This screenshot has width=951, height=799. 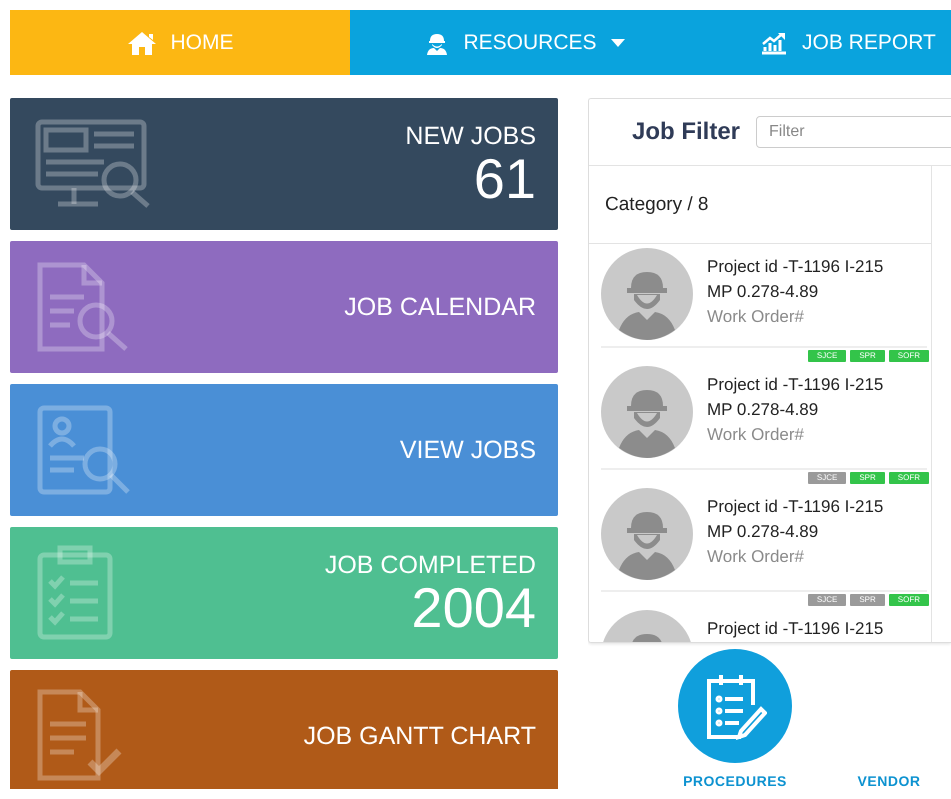 I want to click on tile-label: JOB COMPLETED, so click(x=430, y=565).